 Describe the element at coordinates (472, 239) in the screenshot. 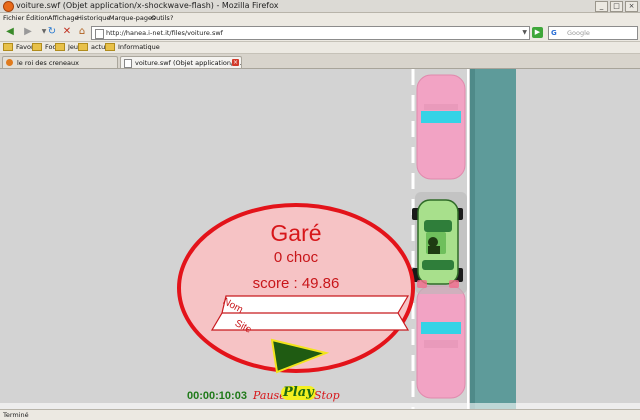

I see `canal-edge` at that location.